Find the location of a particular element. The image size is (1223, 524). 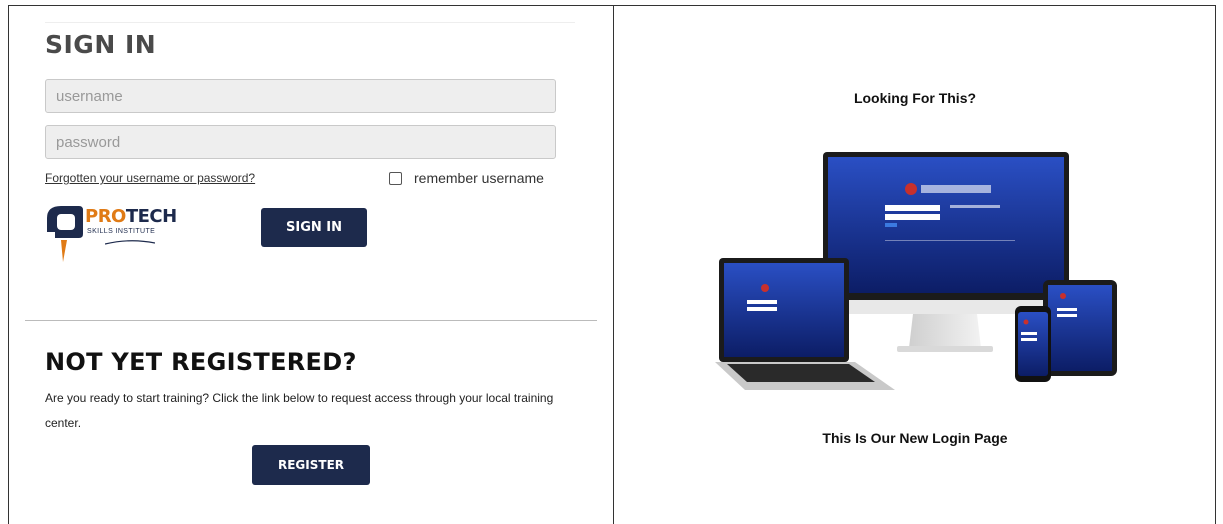

register-title: NOT YET REGISTERED? is located at coordinates (201, 362).